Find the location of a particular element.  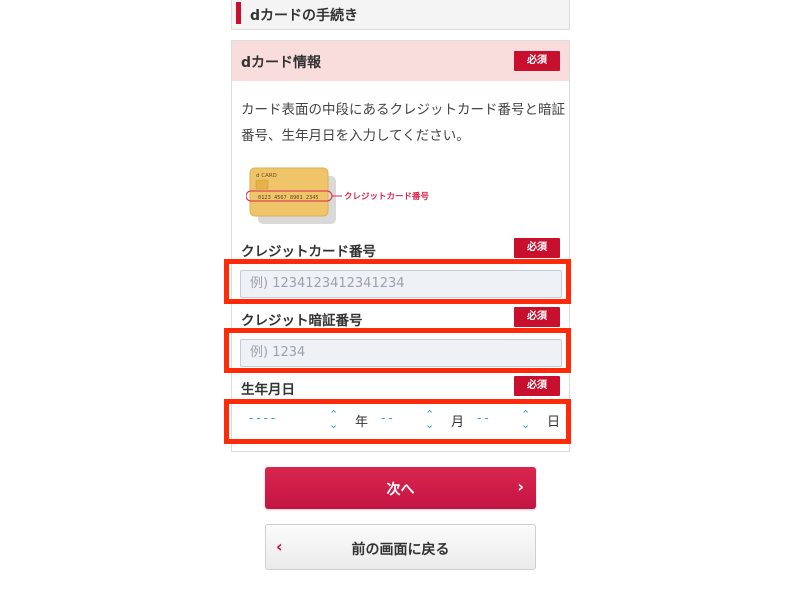

section-accent-bar is located at coordinates (238, 13).